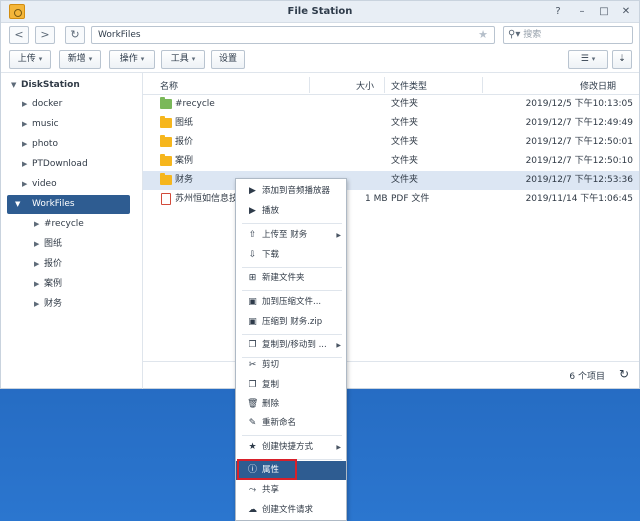 This screenshot has height=521, width=640. I want to click on menu-item-delete: 🗑 删除, so click(291, 404).